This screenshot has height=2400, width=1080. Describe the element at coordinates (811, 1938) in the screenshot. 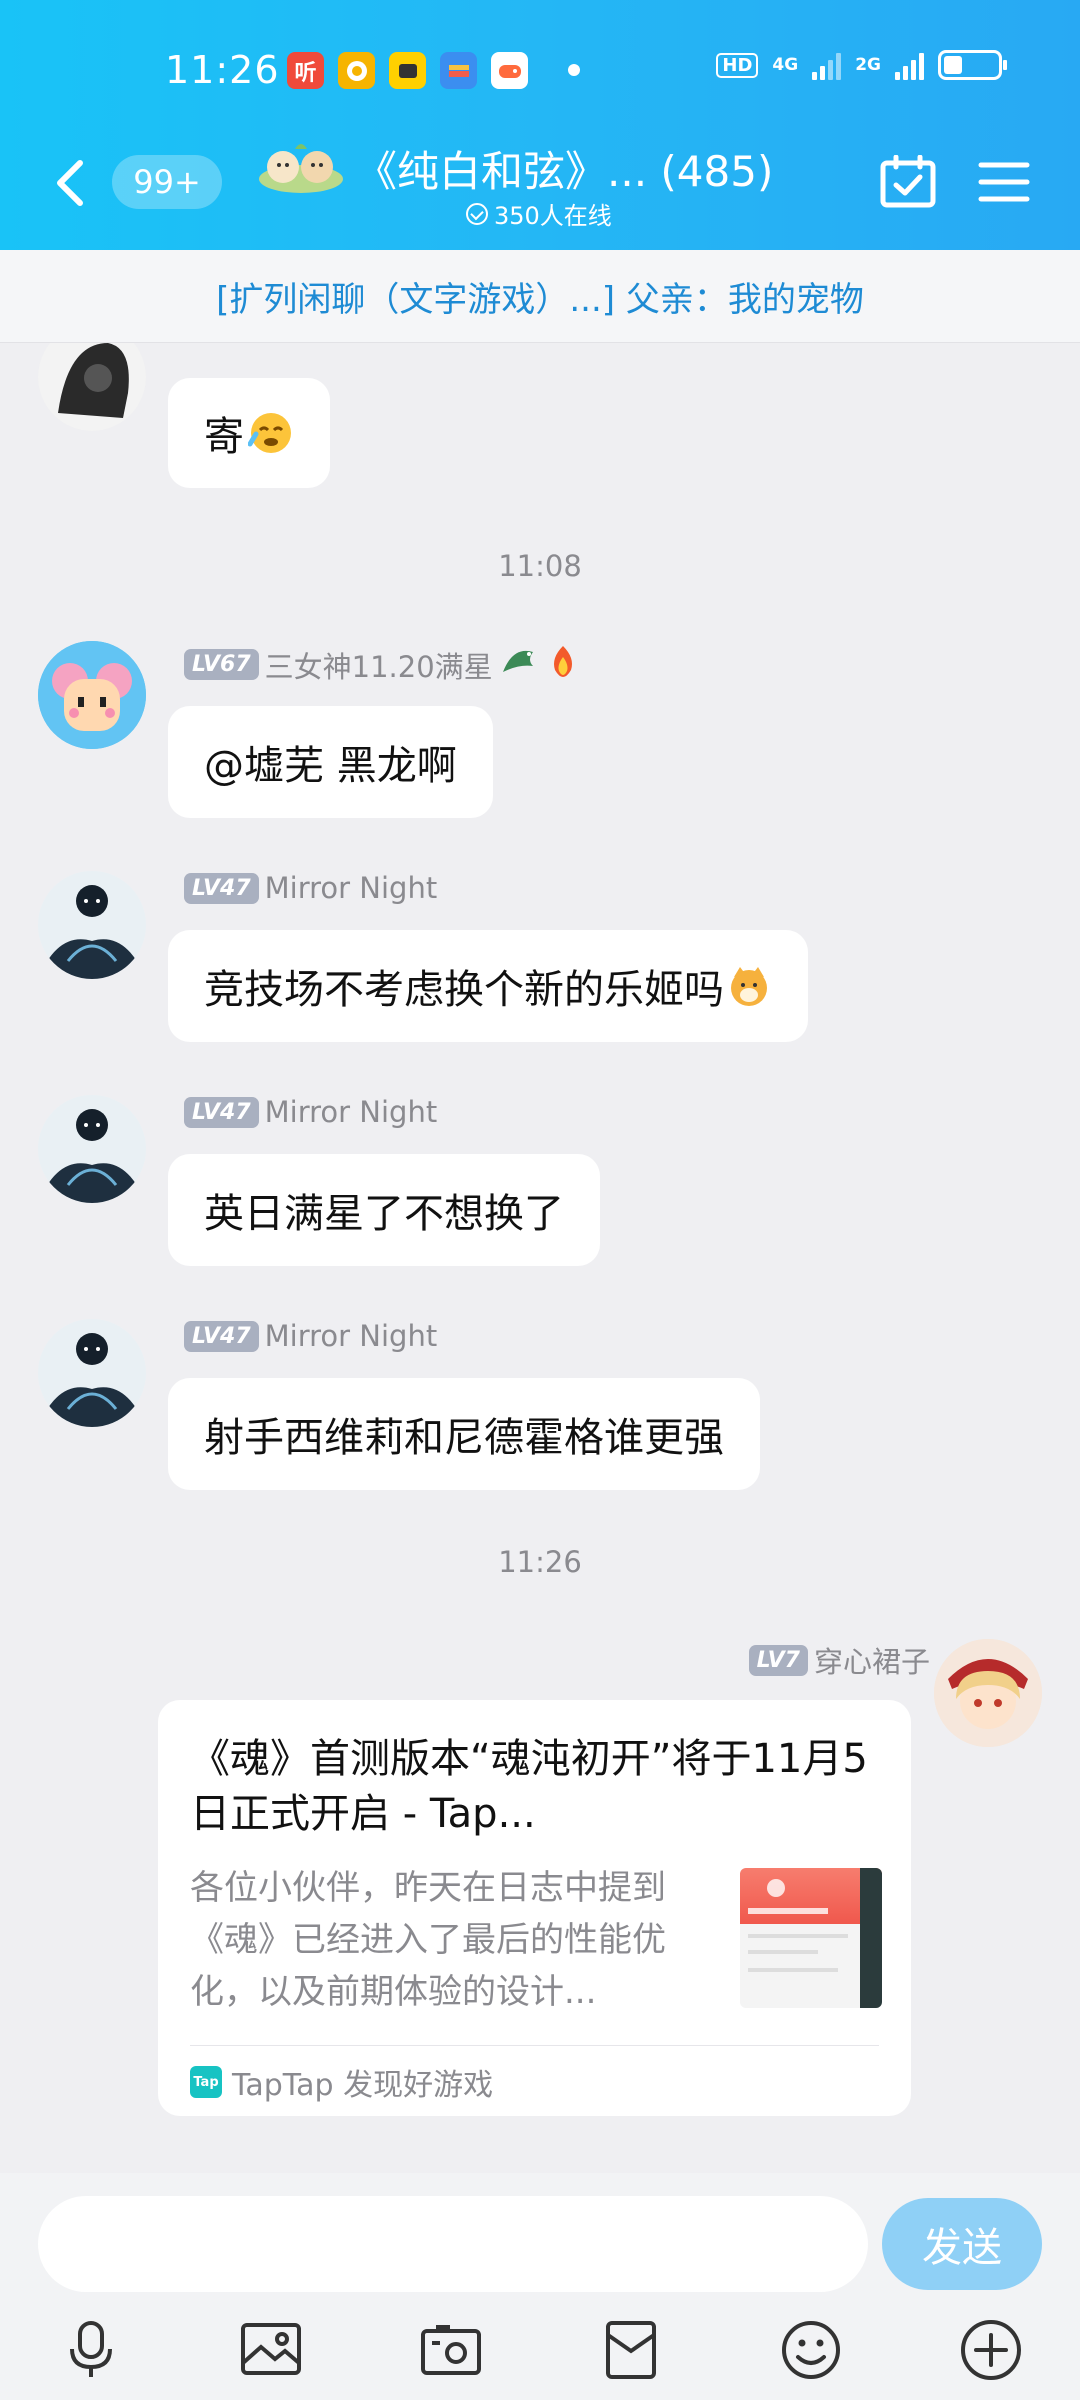

I see `card-thumbnail` at that location.